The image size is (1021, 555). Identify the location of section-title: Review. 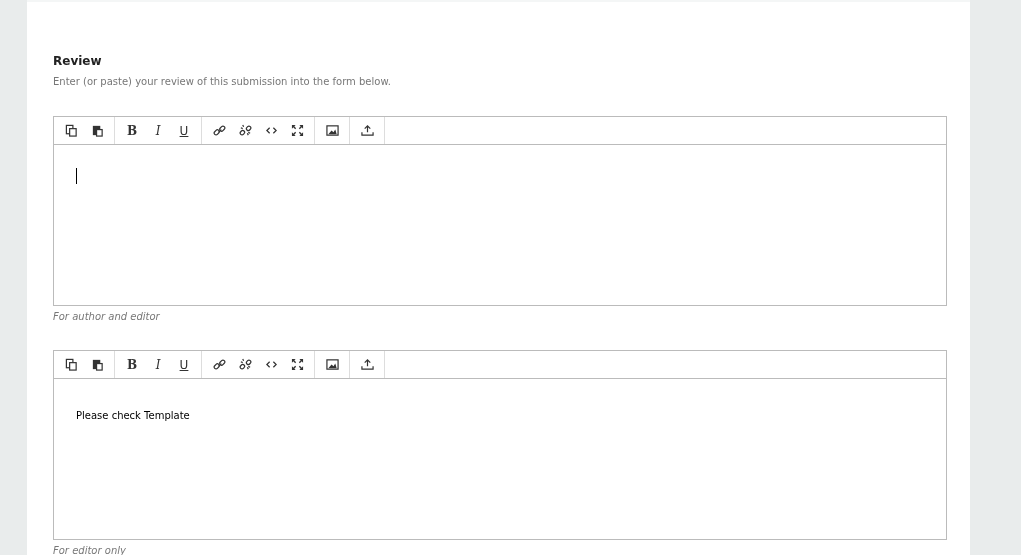
(78, 61).